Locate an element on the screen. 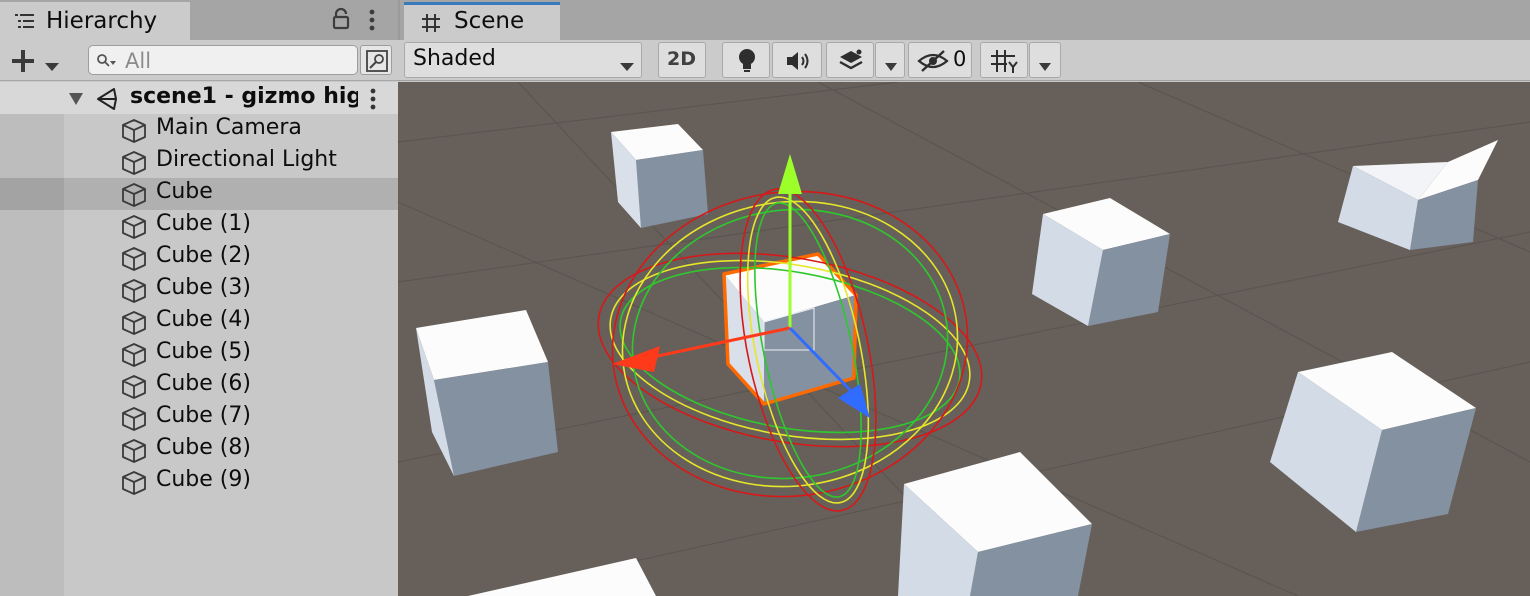  shading-mode-dropdown: Shaded is located at coordinates (523, 60).